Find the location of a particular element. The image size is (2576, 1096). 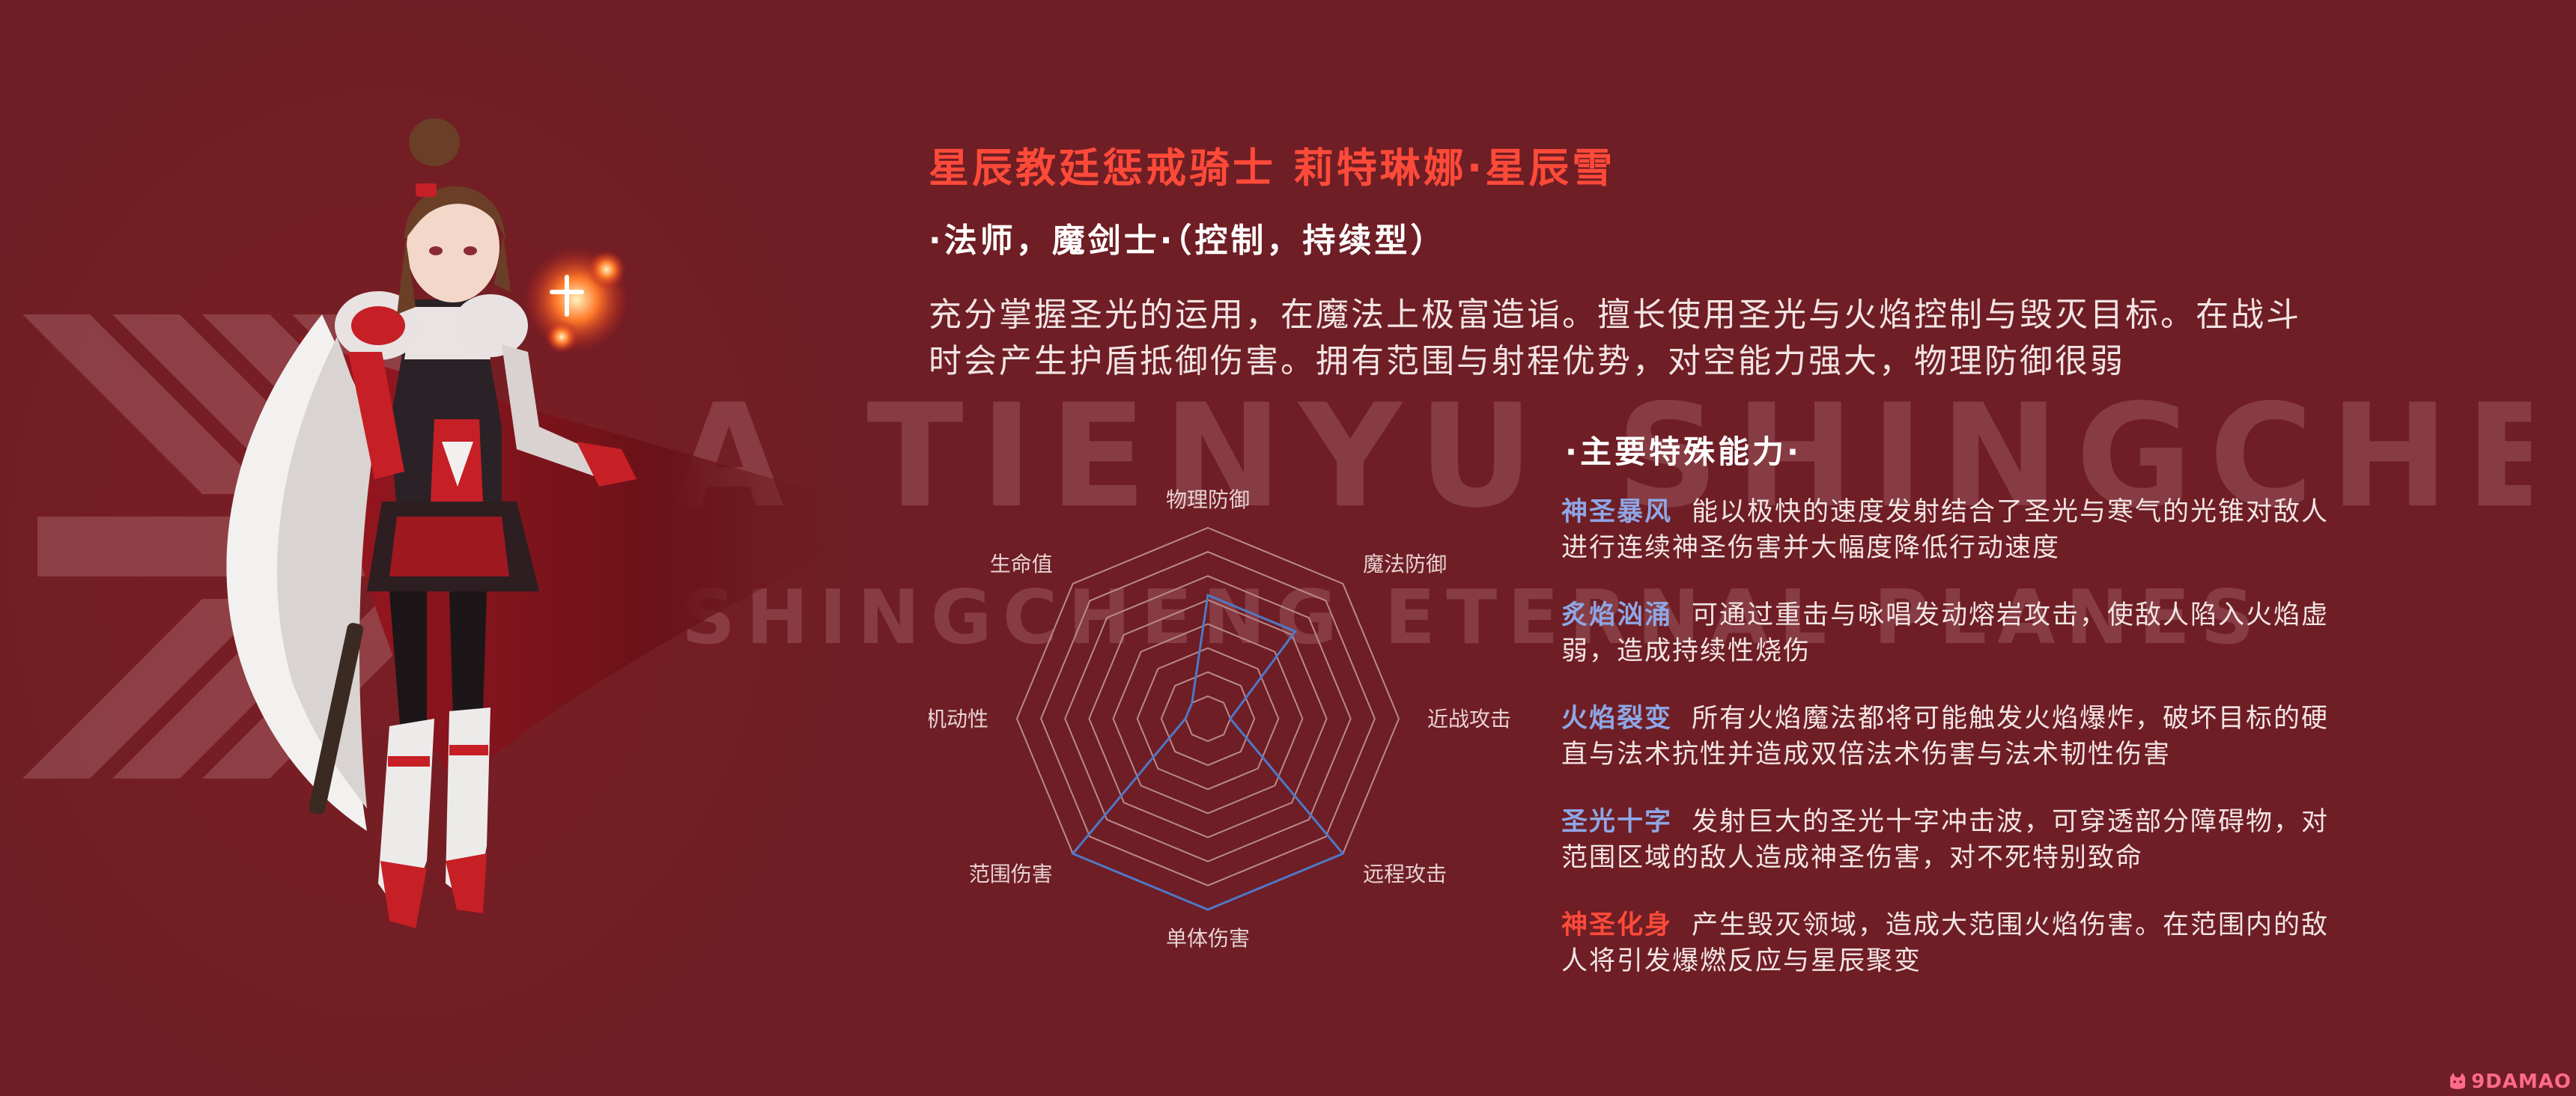

ability-line: 神圣暴风 能以极快的速度发射结合了圣光与寒气的光锥对敌人 is located at coordinates (1980, 512).